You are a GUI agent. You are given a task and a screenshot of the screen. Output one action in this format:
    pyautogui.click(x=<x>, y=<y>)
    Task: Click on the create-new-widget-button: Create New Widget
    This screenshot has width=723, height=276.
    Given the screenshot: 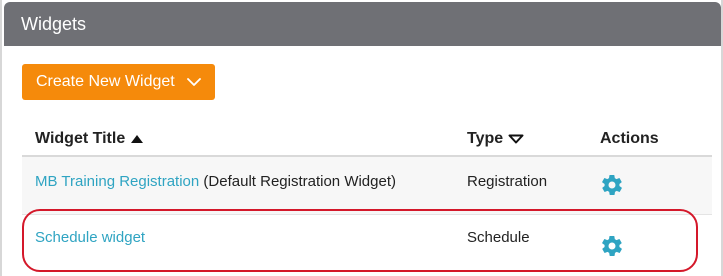 What is the action you would take?
    pyautogui.click(x=118, y=82)
    